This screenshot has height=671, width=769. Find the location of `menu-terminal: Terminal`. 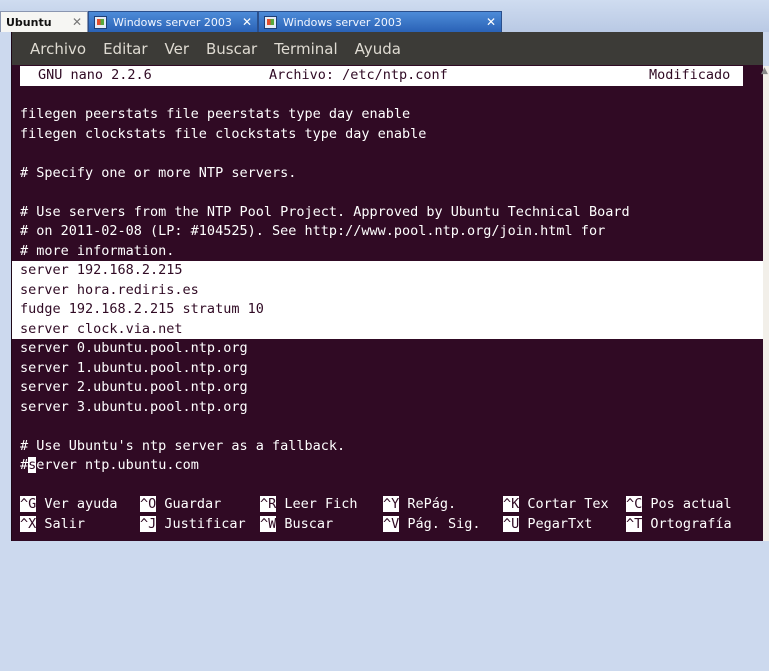

menu-terminal: Terminal is located at coordinates (305, 49).